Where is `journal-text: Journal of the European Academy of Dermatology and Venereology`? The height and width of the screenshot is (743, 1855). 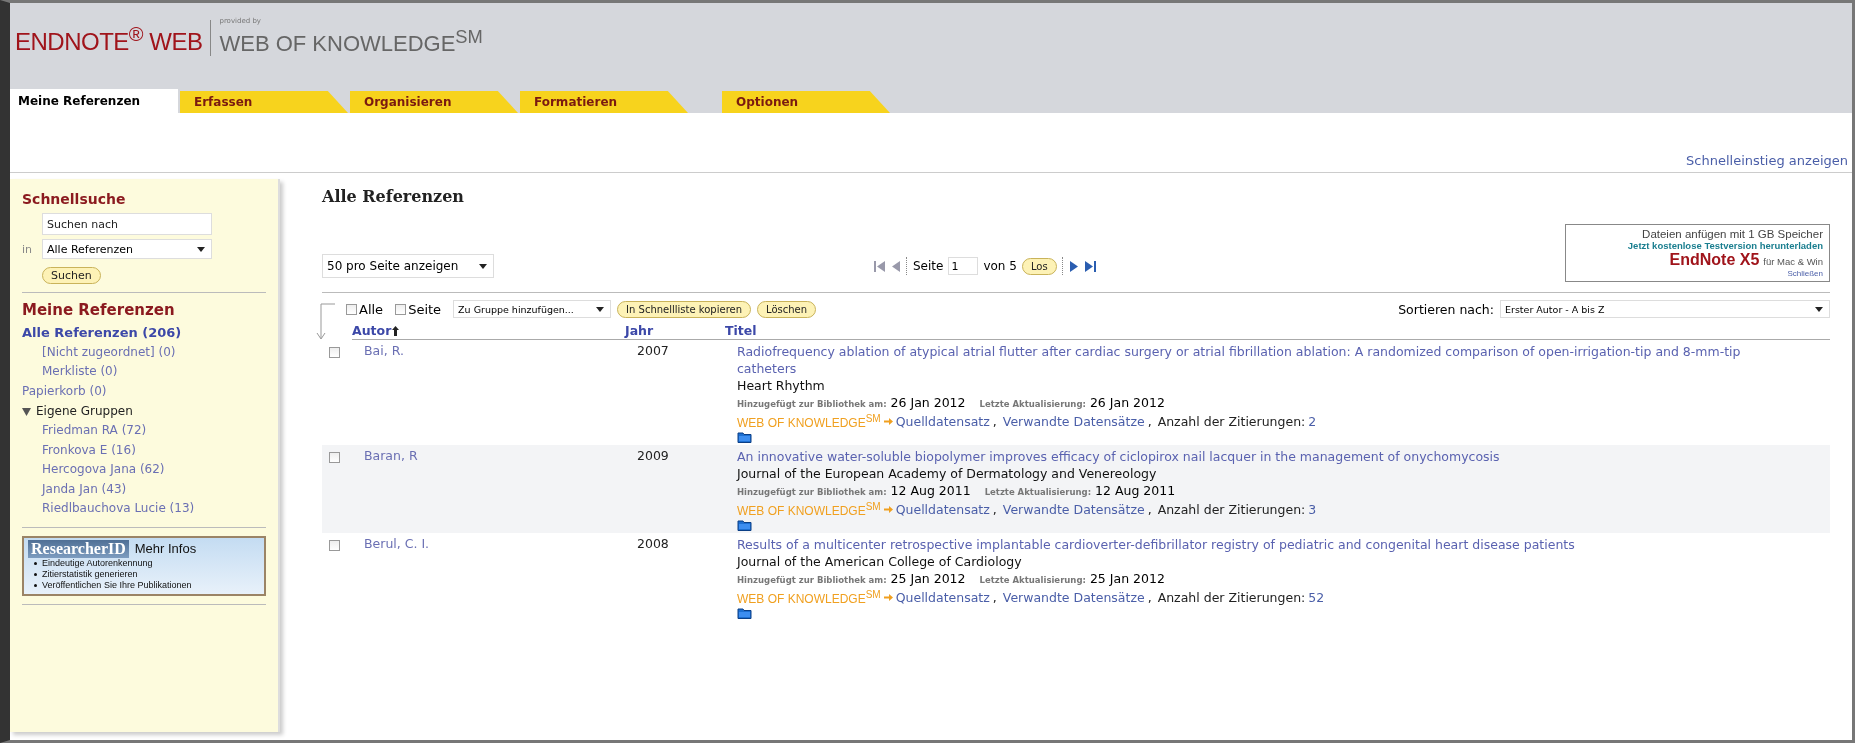 journal-text: Journal of the European Academy of Dermatology and Venereology is located at coordinates (947, 473).